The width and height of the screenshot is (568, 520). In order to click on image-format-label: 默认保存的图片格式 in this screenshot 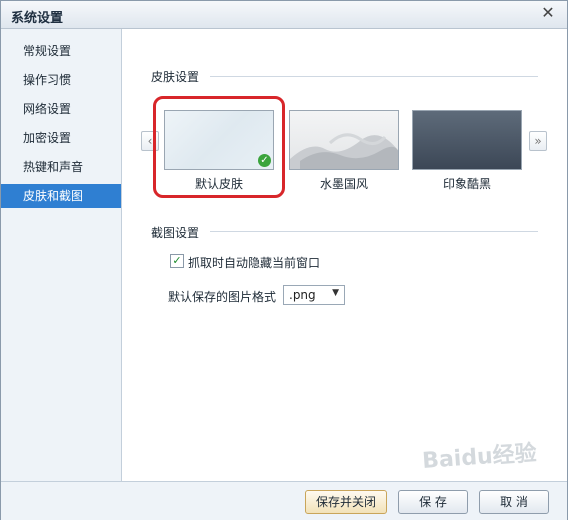, I will do `click(222, 297)`.